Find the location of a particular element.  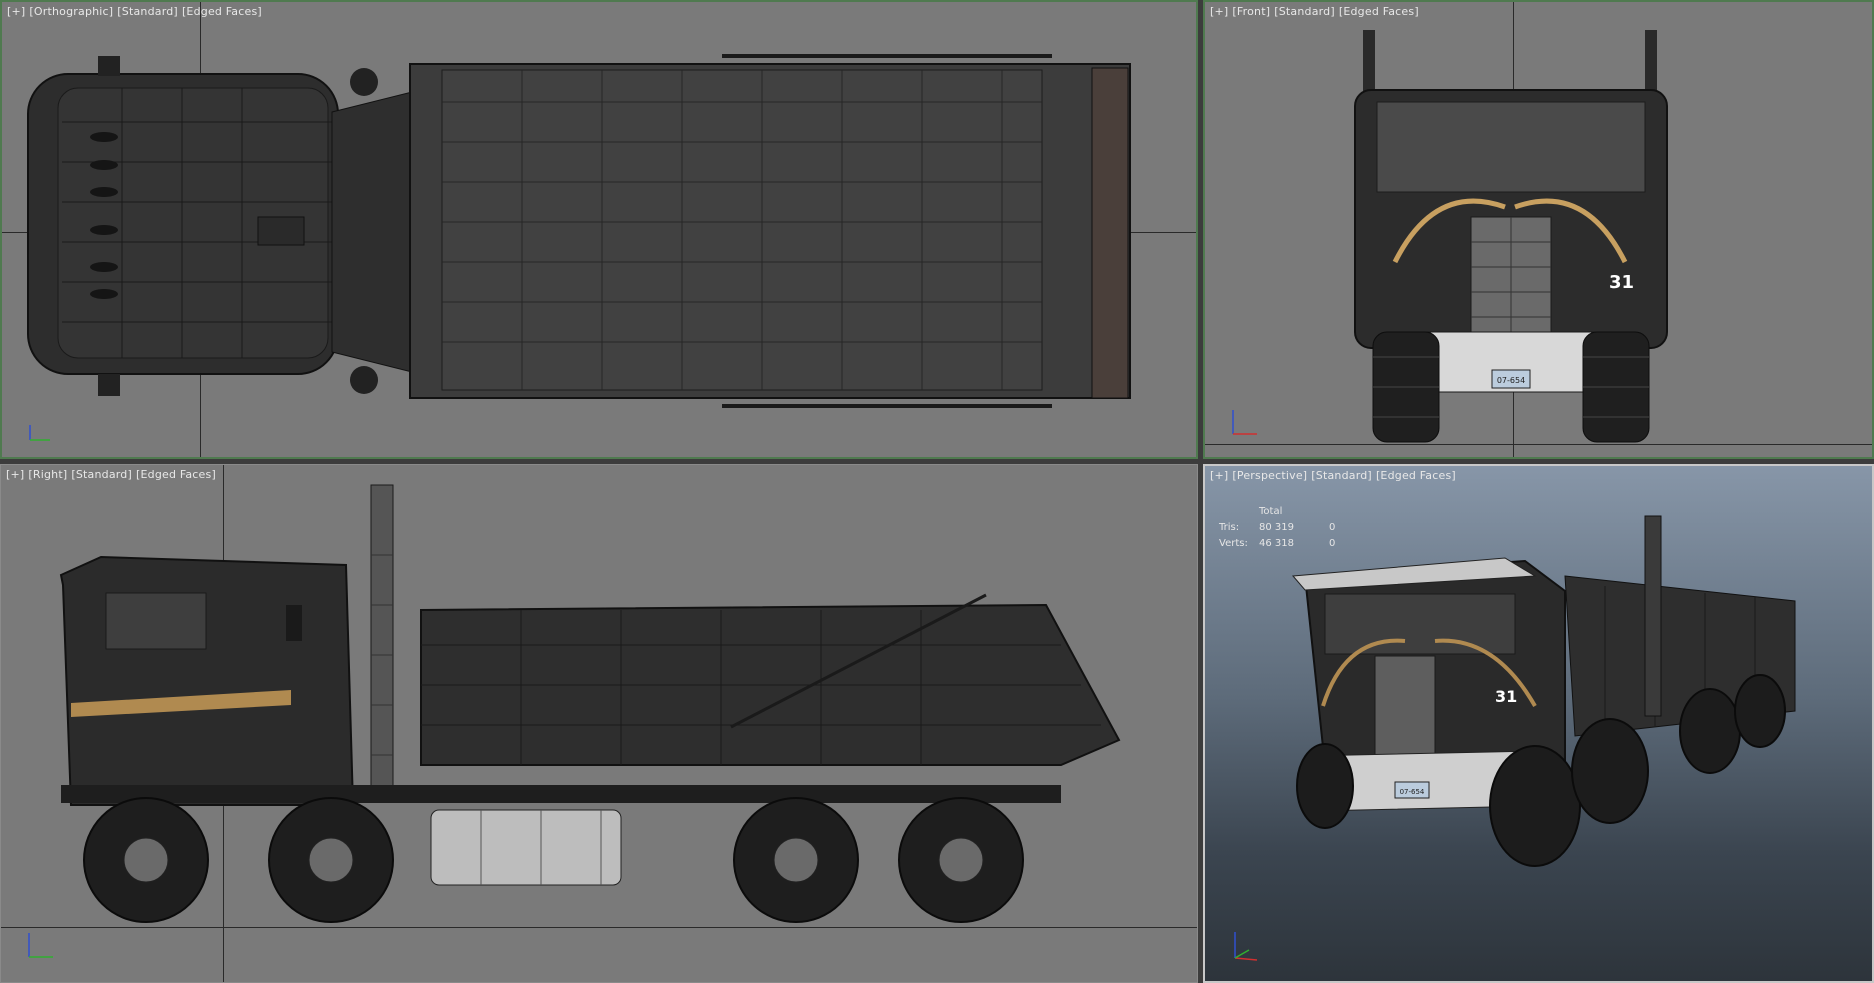

stats-tris-total: 80 319 is located at coordinates (1276, 527).